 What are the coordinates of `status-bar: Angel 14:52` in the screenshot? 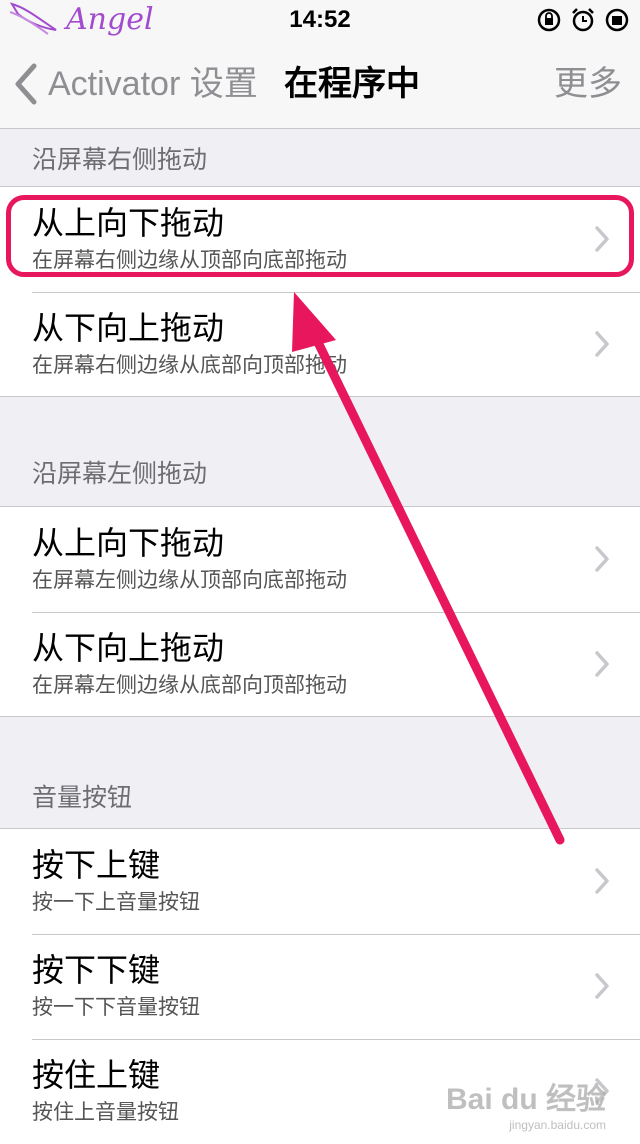 It's located at (320, 20).